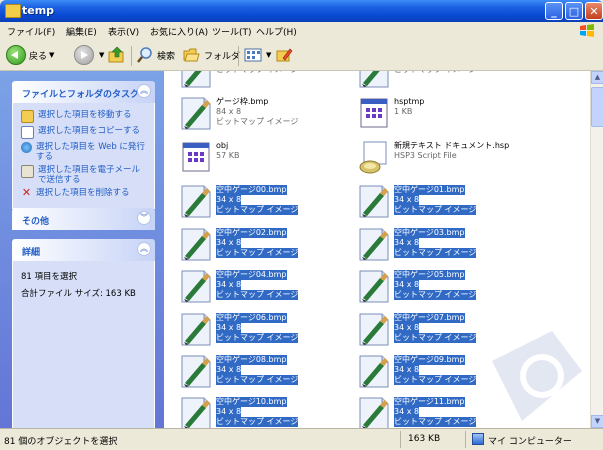  What do you see at coordinates (83, 92) in the screenshot?
I see `file-tasks-header: ファイルとフォルダのタスク ︽` at bounding box center [83, 92].